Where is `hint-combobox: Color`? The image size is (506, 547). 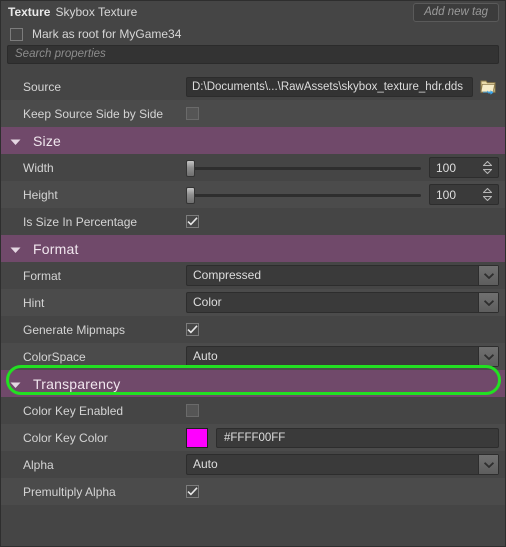
hint-combobox: Color is located at coordinates (342, 302).